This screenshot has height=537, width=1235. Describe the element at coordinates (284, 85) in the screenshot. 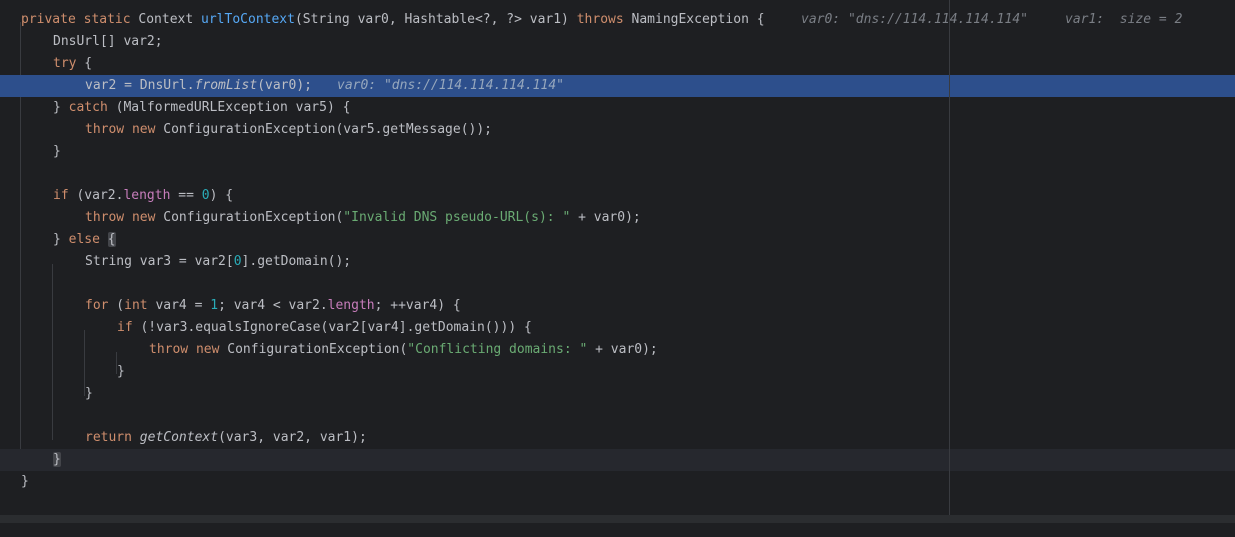

I see `code-text: (var0);` at that location.